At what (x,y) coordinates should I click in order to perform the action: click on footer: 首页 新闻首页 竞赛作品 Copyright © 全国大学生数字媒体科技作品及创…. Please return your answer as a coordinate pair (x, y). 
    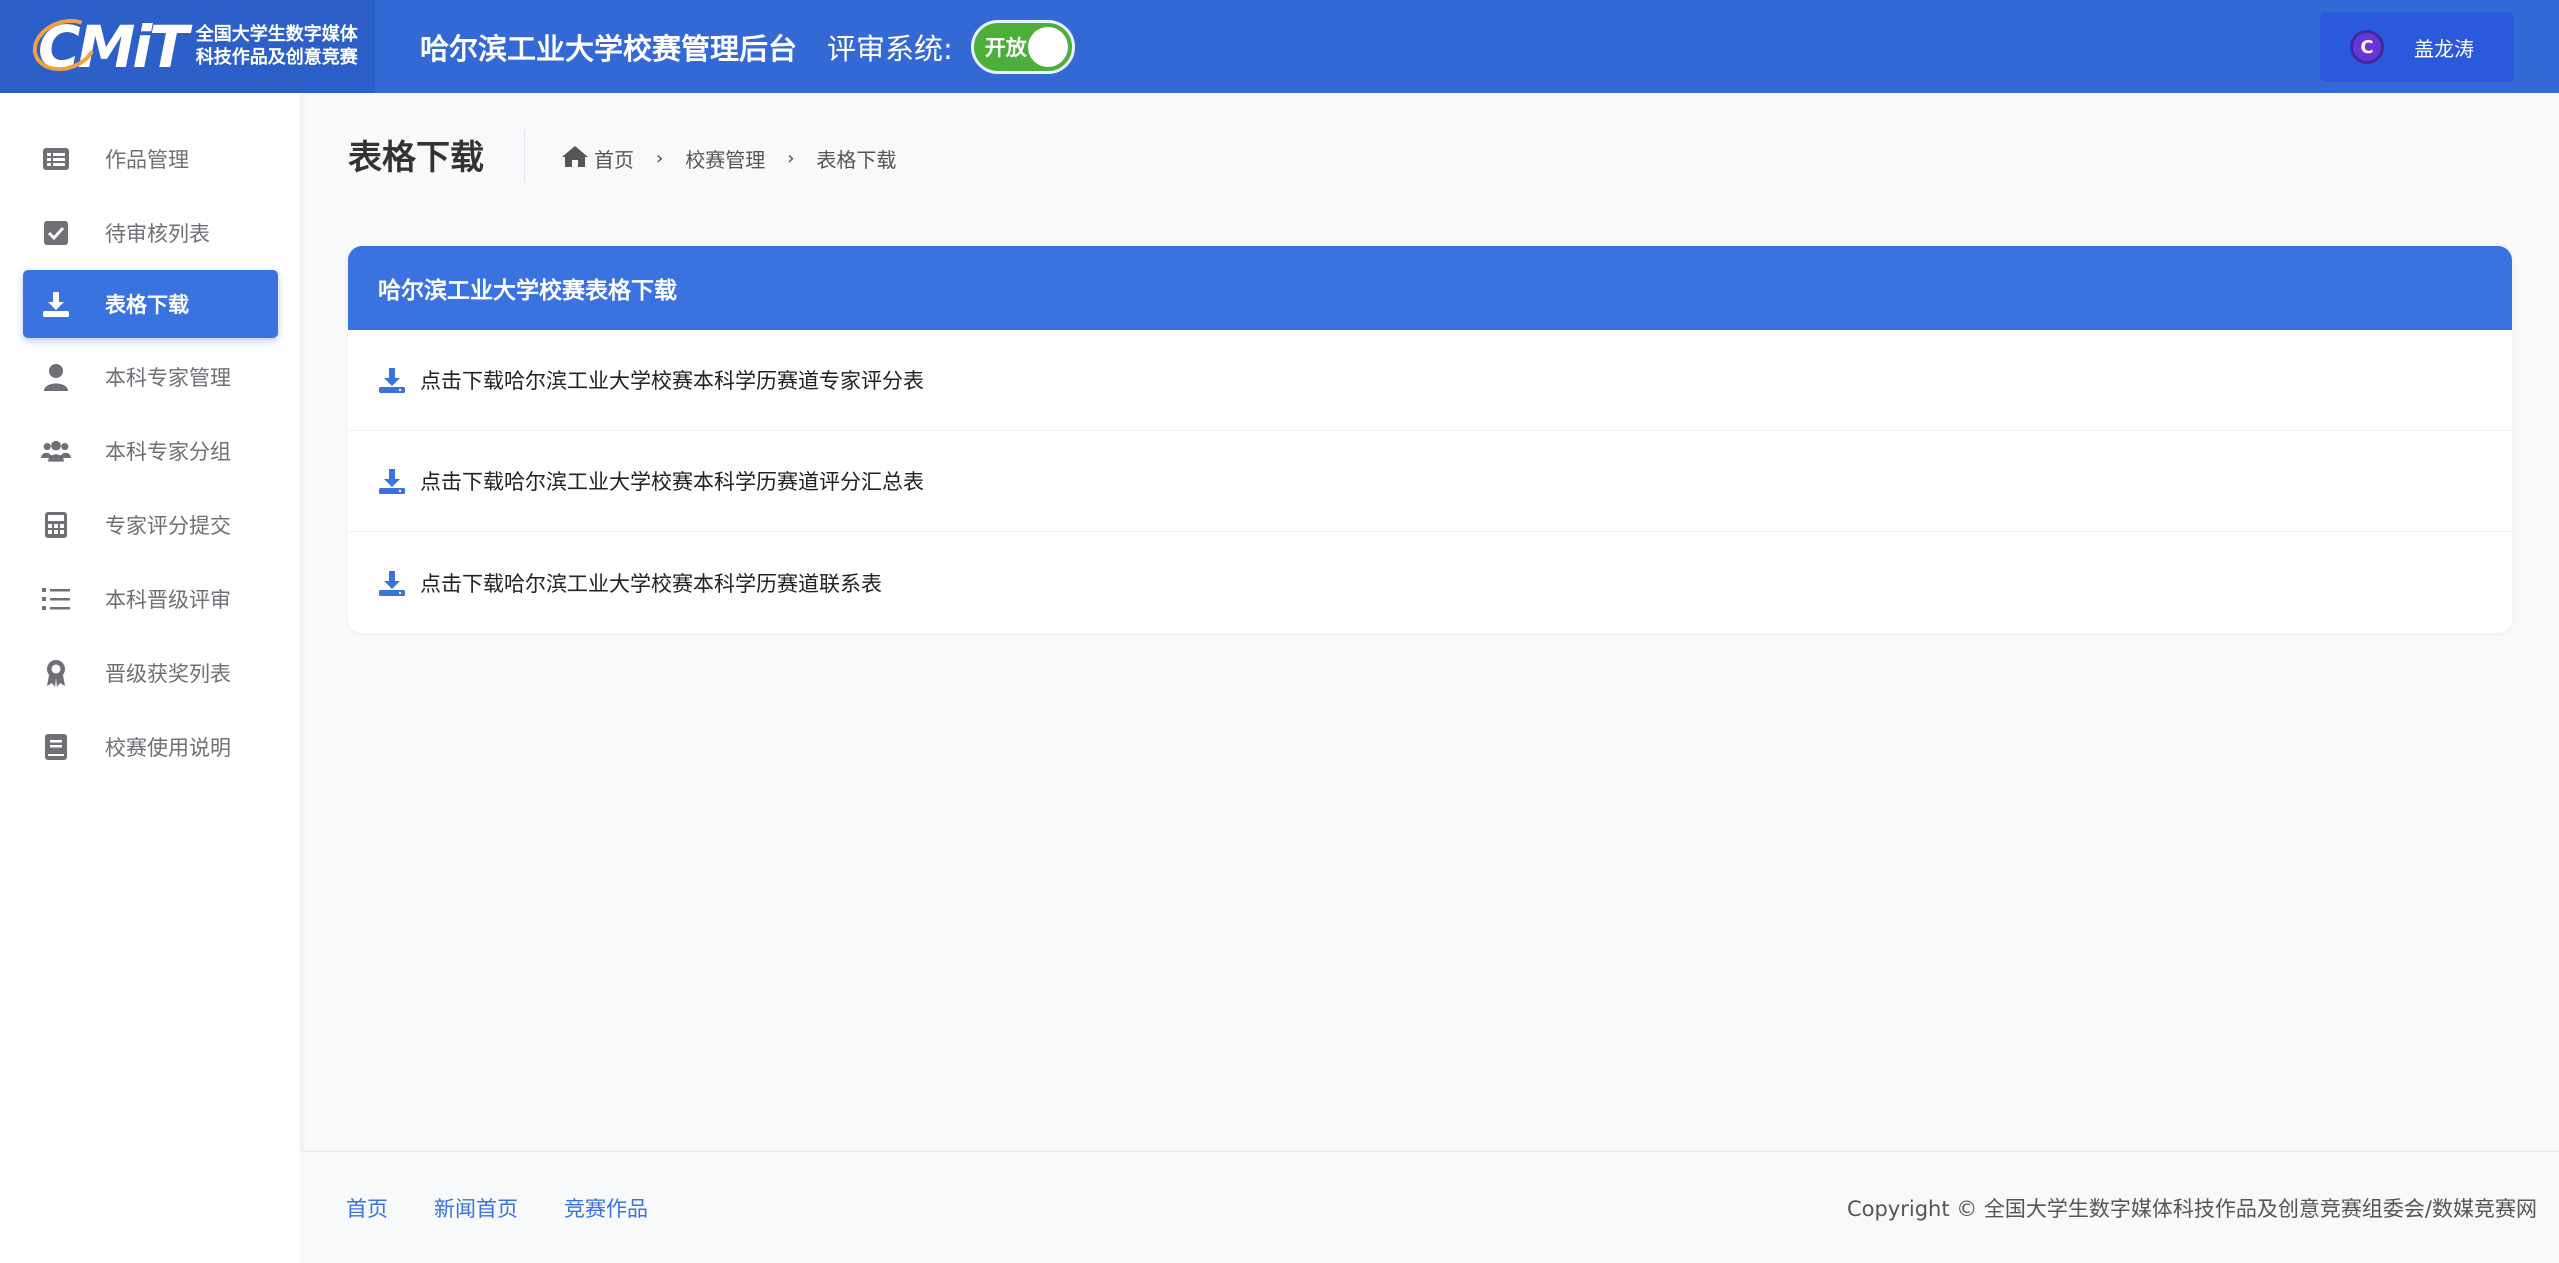
    Looking at the image, I should click on (1429, 1207).